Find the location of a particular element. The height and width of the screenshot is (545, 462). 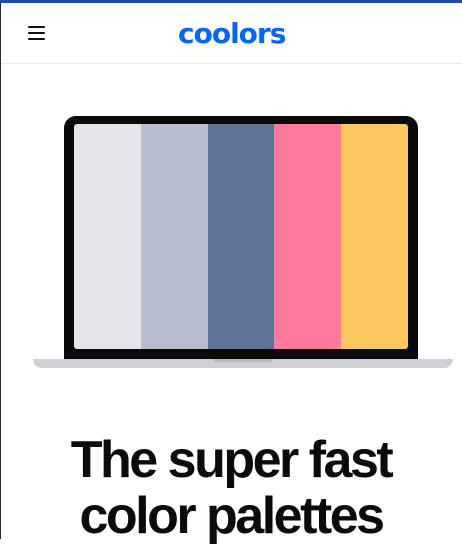

hero-title-line-1: The super fast is located at coordinates (232, 460).